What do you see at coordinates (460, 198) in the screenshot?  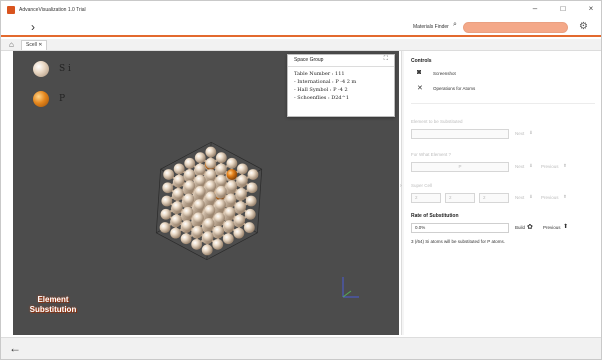 I see `super-cell-b-input: 2` at bounding box center [460, 198].